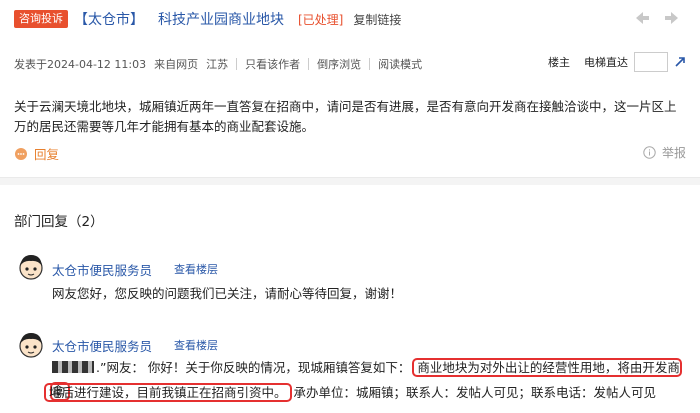 This screenshot has width=700, height=413. Describe the element at coordinates (377, 19) in the screenshot. I see `copy-link-button: 复制链接` at that location.